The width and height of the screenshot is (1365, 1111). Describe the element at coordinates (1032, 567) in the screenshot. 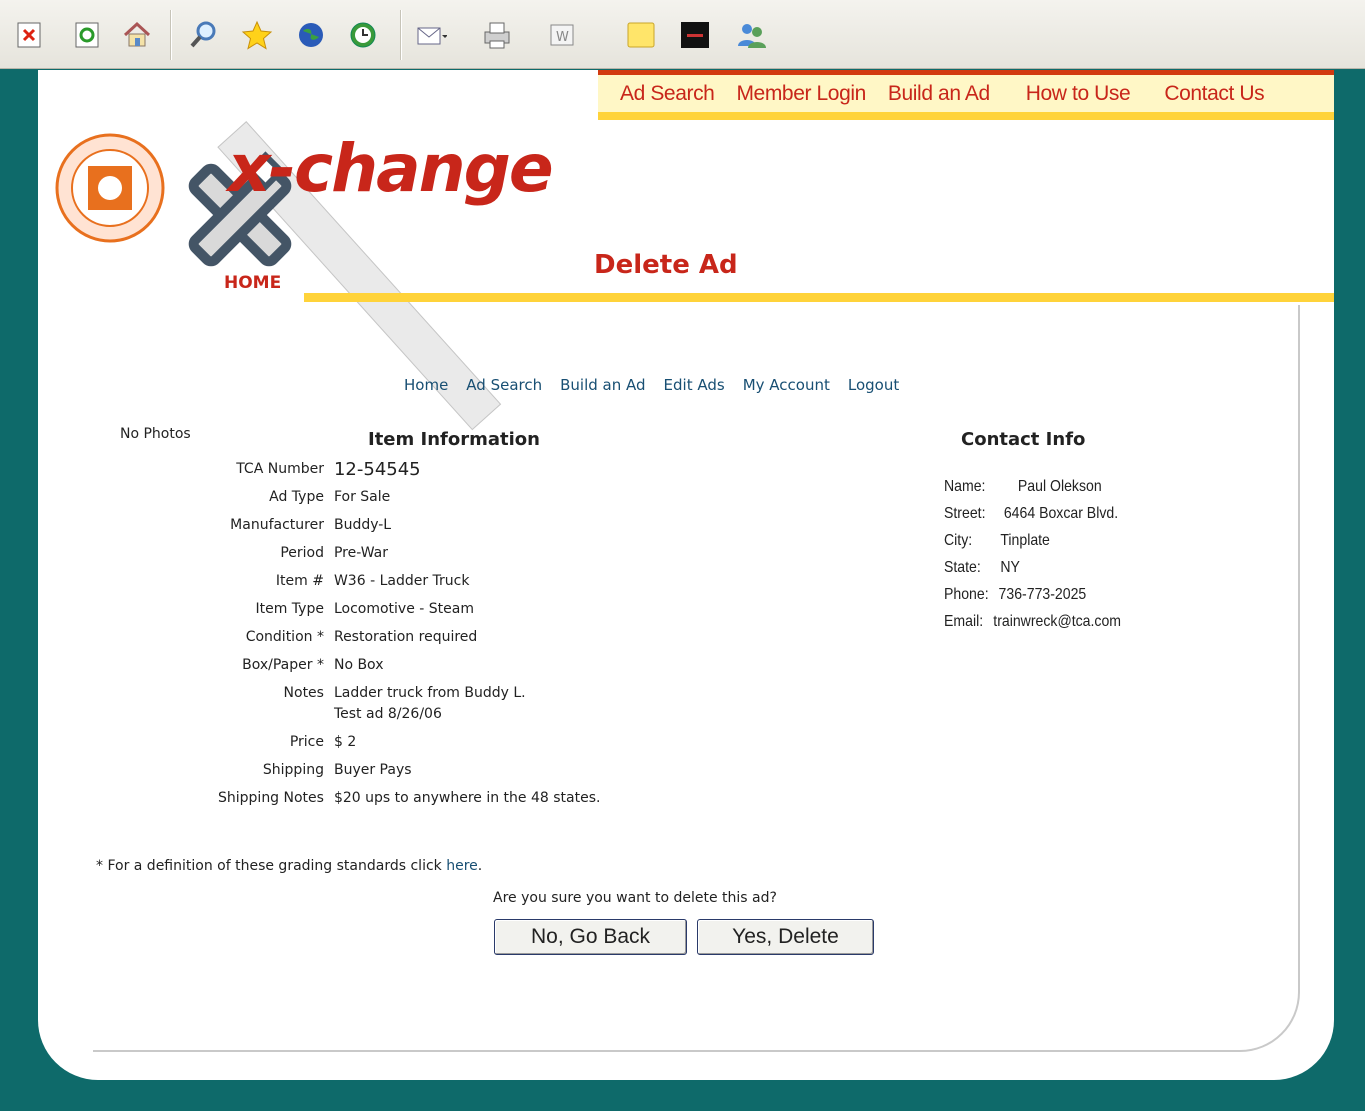

I see `contact-row-state: State: NY` at that location.